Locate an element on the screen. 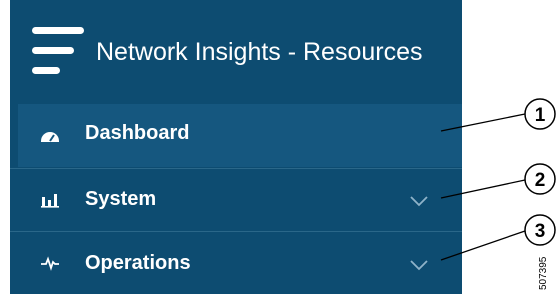  sidebar-item-label: Operations is located at coordinates (138, 263).